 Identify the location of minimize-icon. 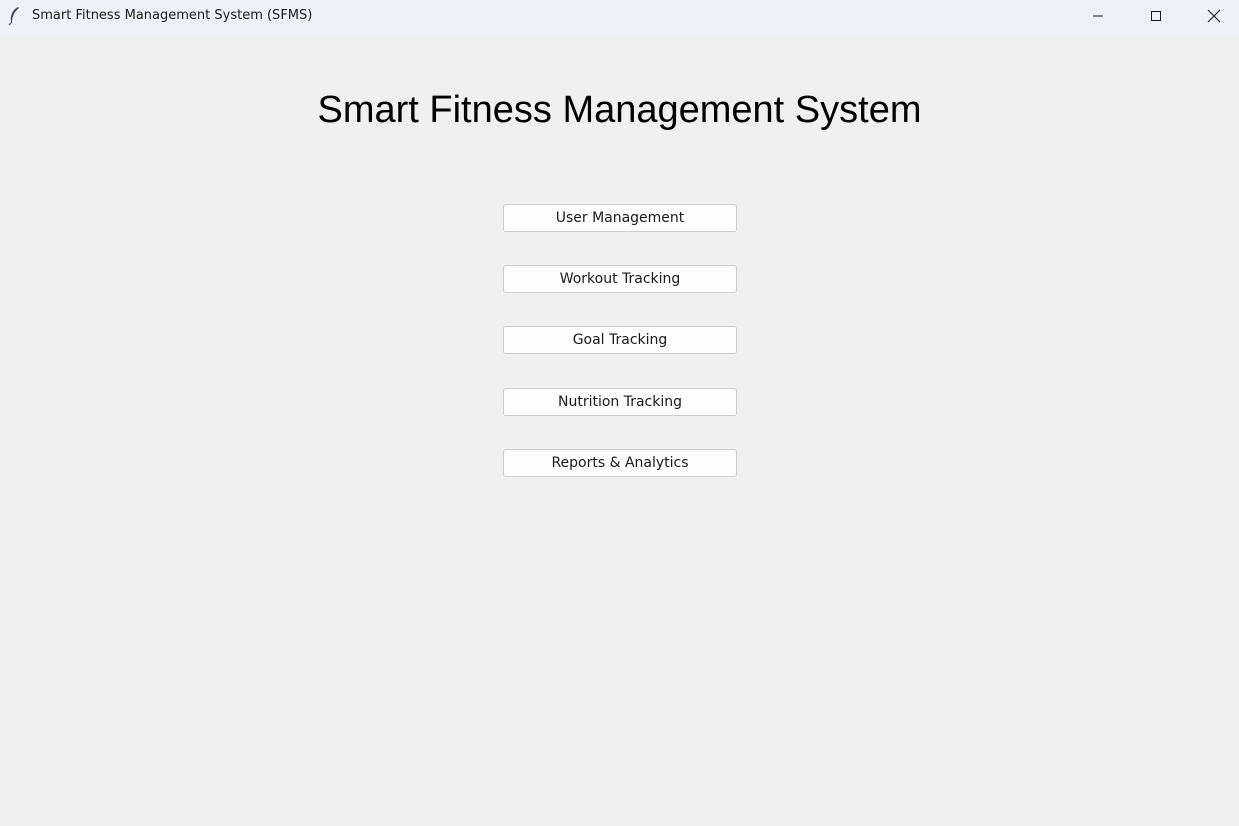
(1098, 16).